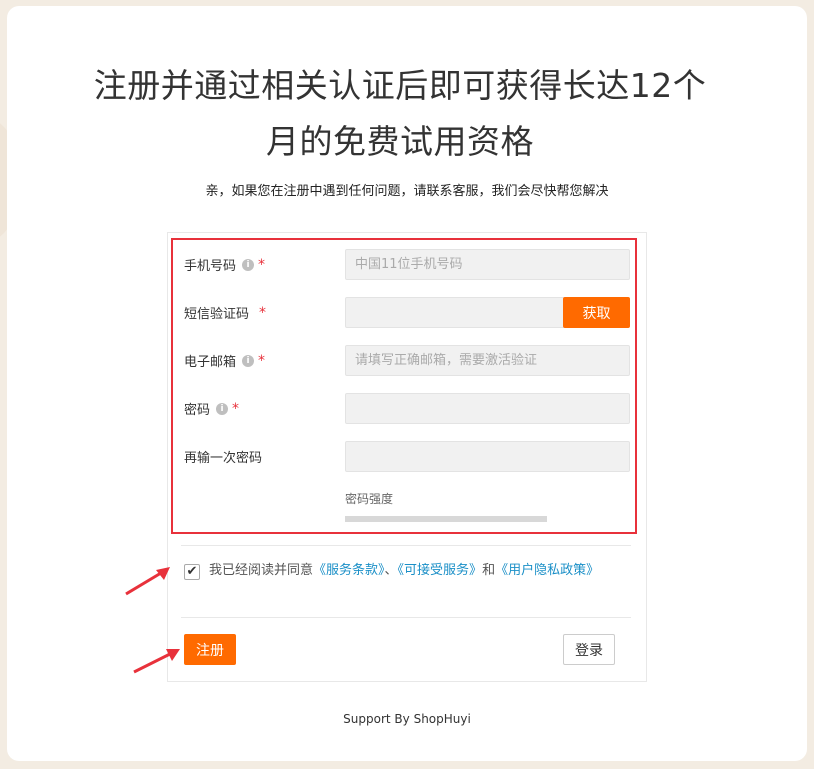  Describe the element at coordinates (197, 410) in the screenshot. I see `password-label-text: 密码` at that location.